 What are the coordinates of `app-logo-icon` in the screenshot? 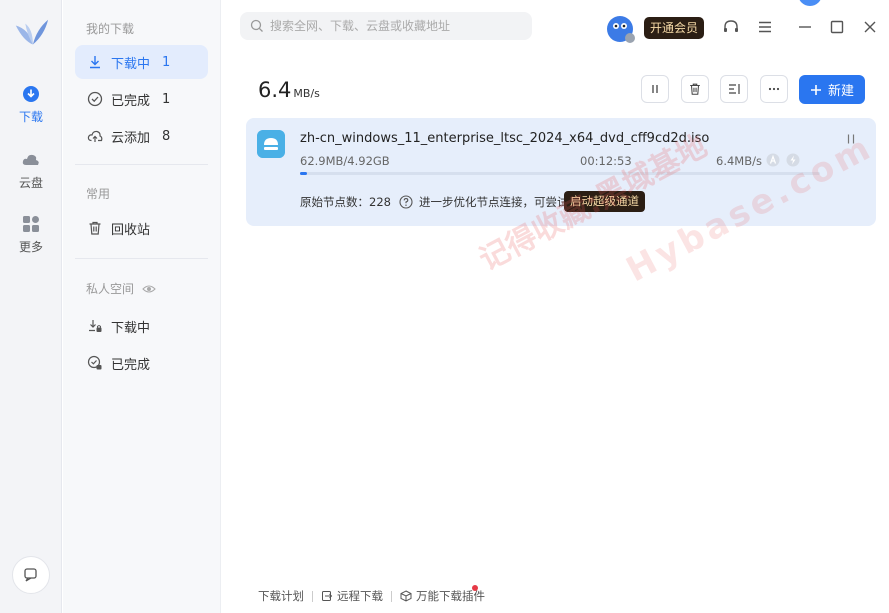 It's located at (32, 32).